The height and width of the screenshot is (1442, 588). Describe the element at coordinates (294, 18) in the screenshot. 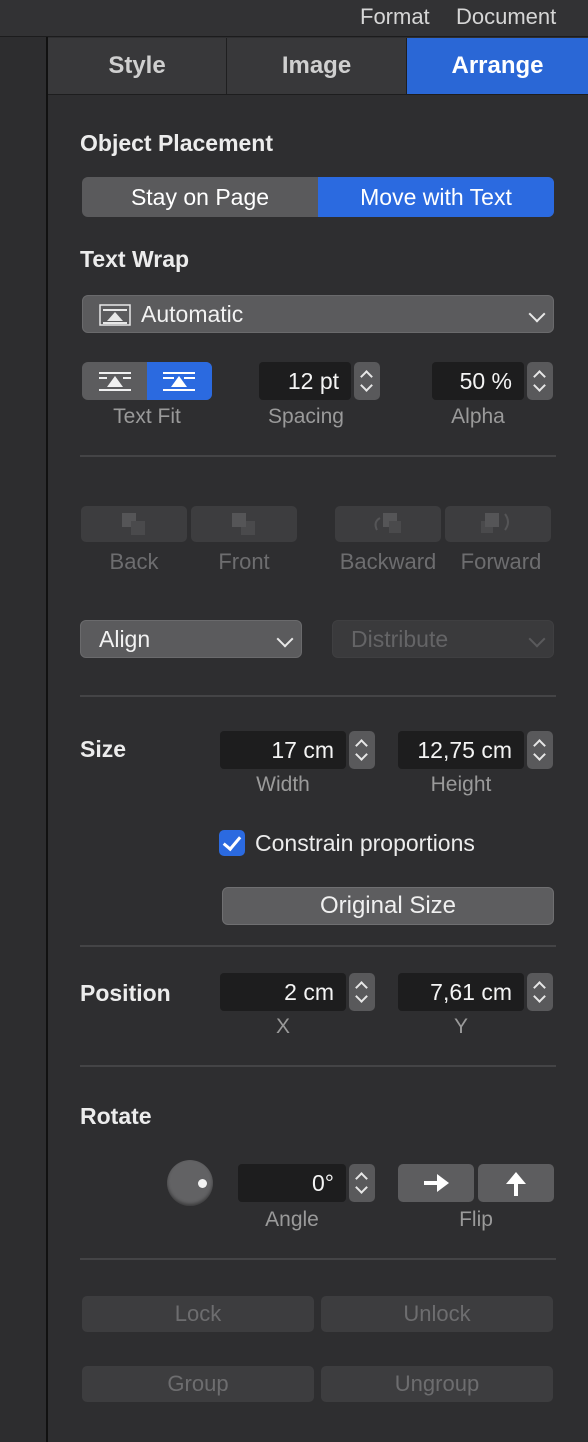

I see `inspector-toolbar: Format Document` at that location.